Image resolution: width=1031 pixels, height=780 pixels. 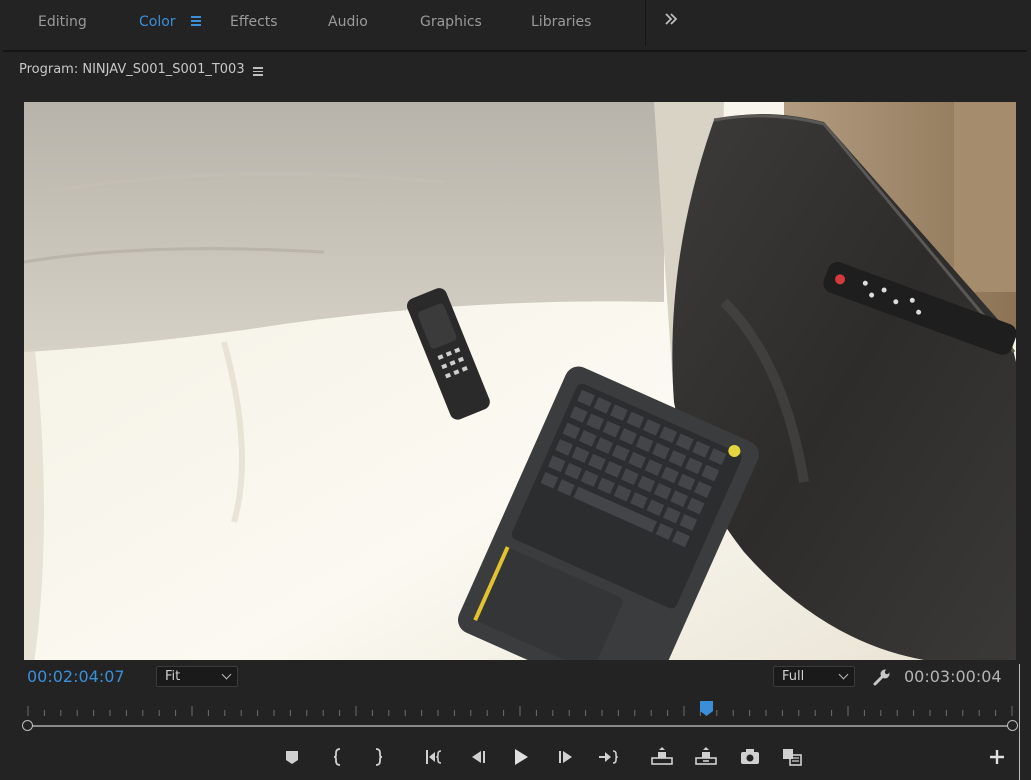 What do you see at coordinates (62, 22) in the screenshot?
I see `tab-editing: Editing` at bounding box center [62, 22].